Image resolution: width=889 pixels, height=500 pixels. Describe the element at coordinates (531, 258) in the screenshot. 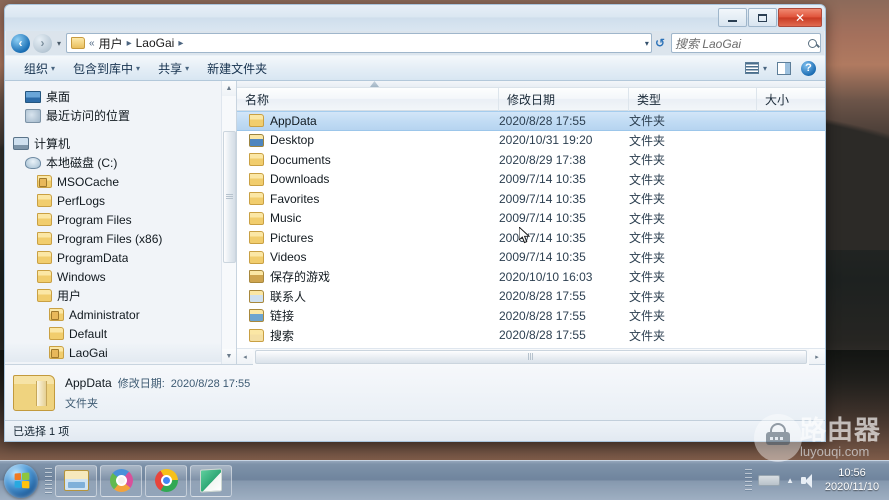

I see `table-row: Videos 2009/7/14 10:35 文件夹` at that location.